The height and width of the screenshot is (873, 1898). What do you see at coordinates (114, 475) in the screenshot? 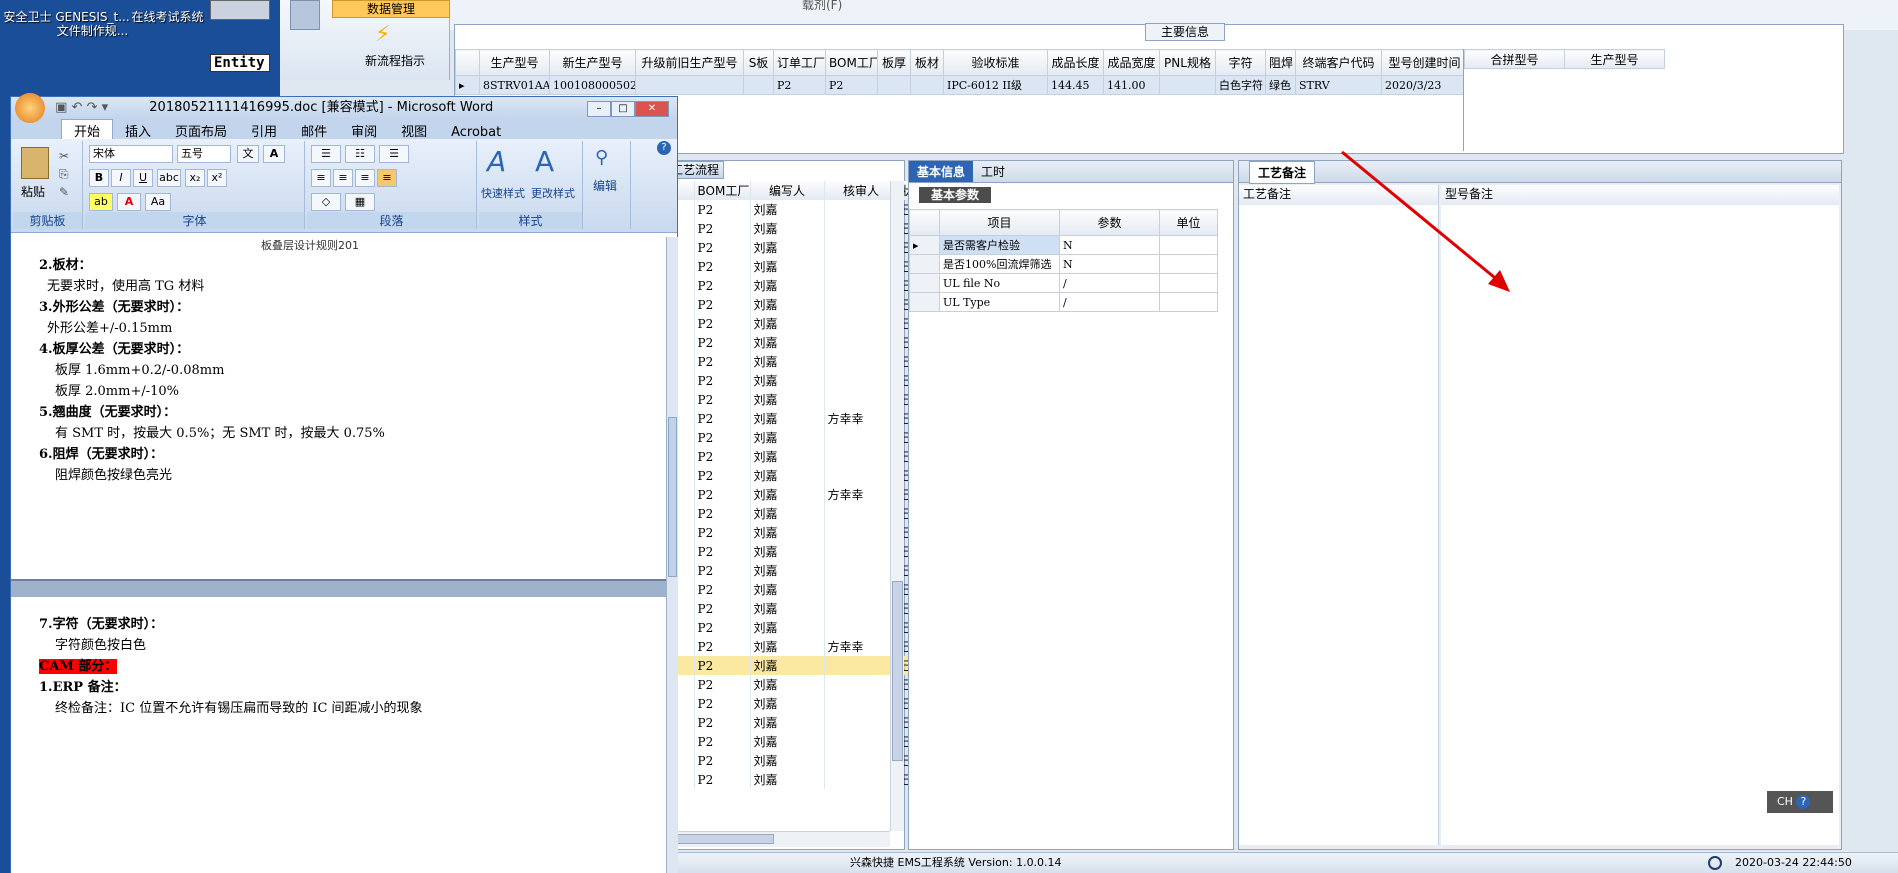
I see `doc-line: 阻焊颜色按绿色亮光` at bounding box center [114, 475].